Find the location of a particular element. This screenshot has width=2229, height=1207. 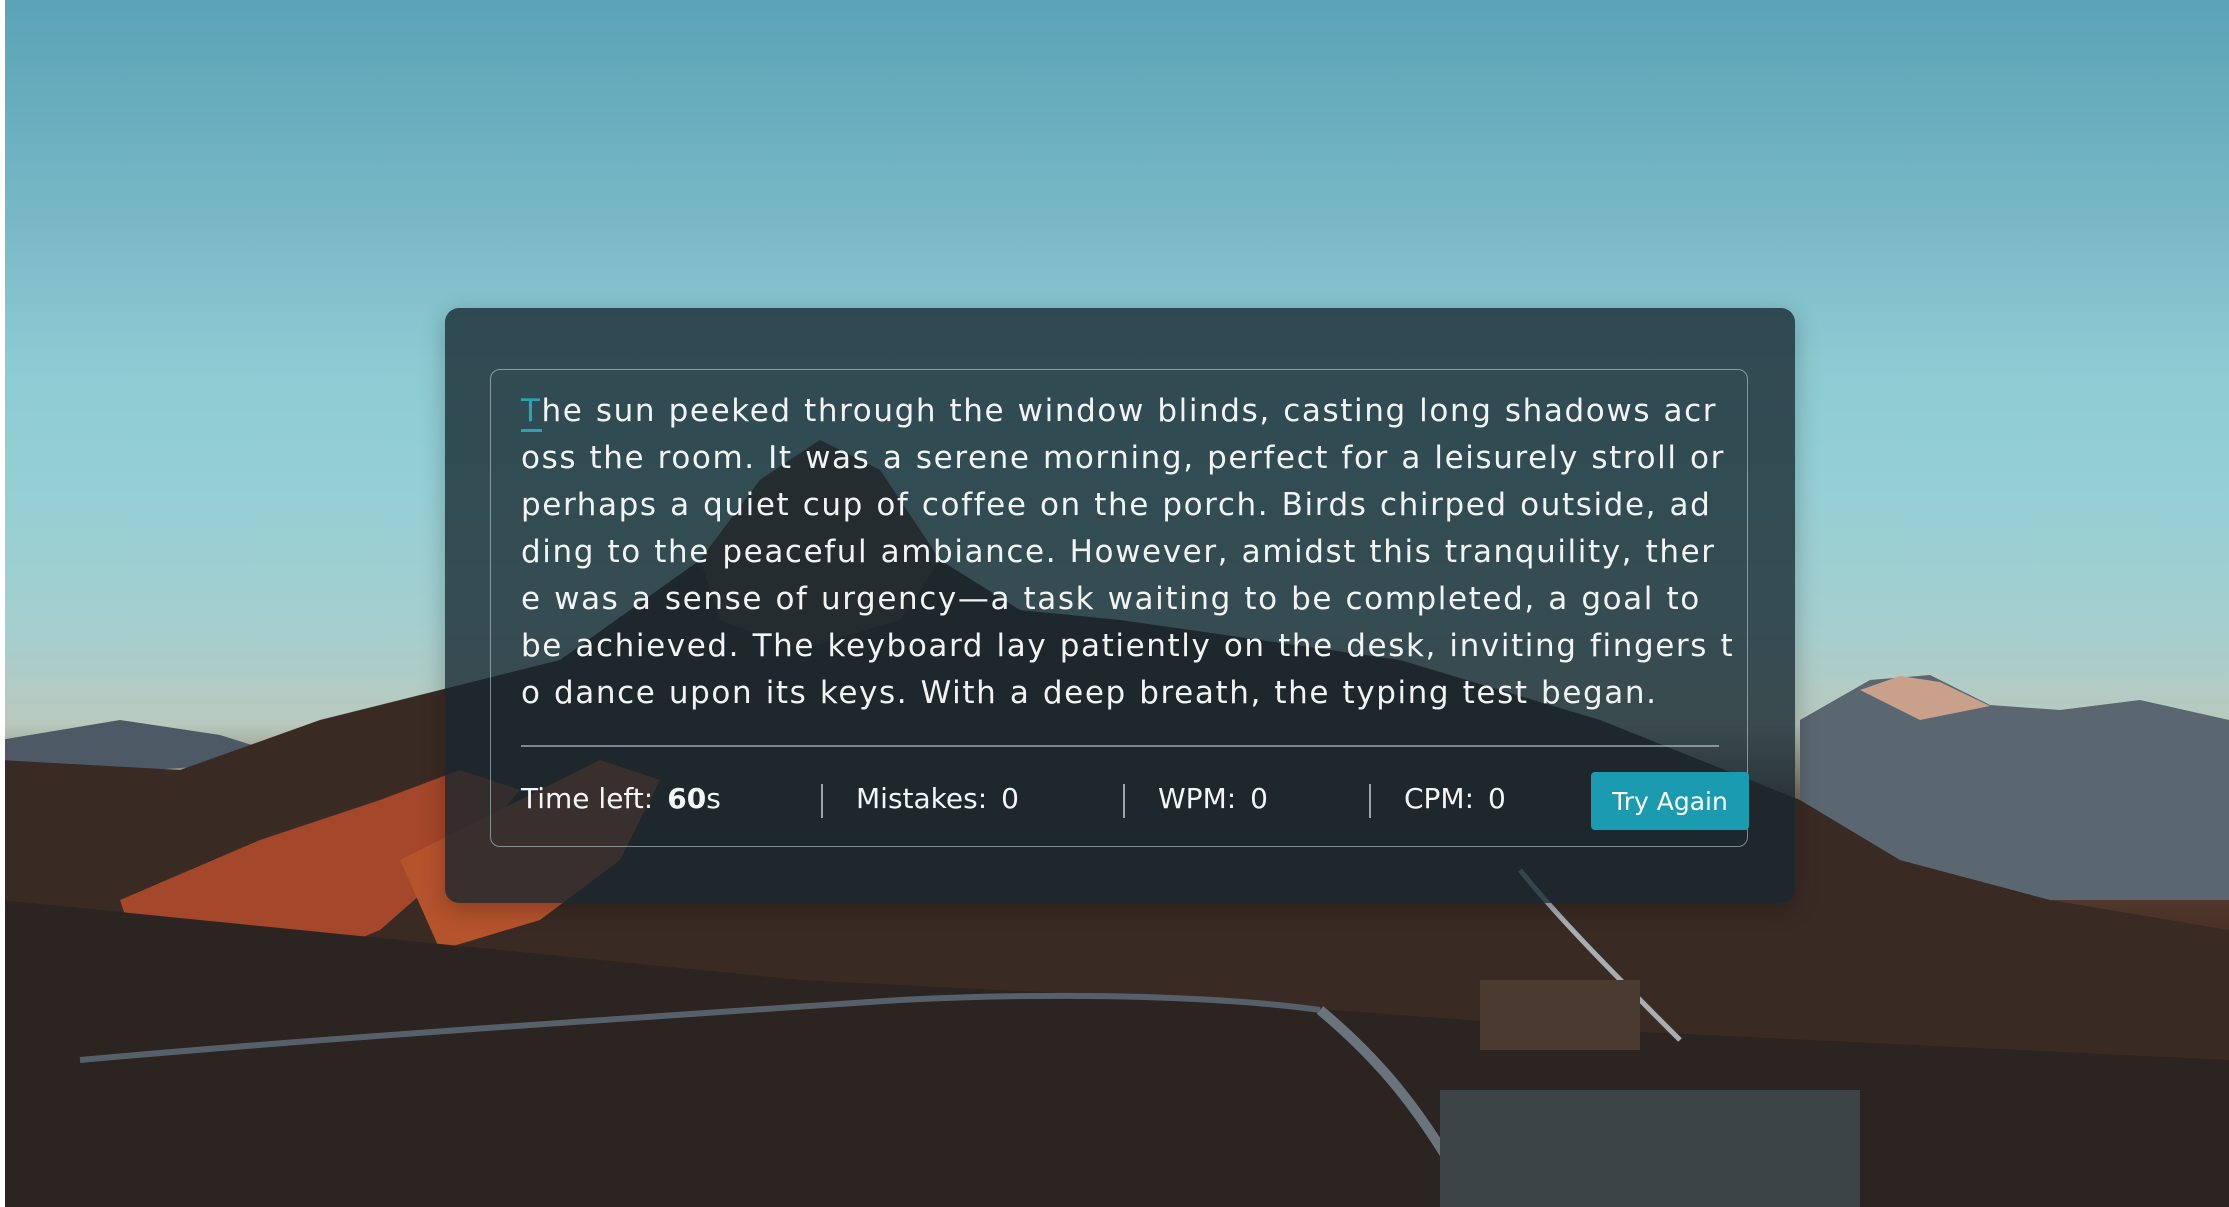

cpm-value: 0 is located at coordinates (1497, 798).